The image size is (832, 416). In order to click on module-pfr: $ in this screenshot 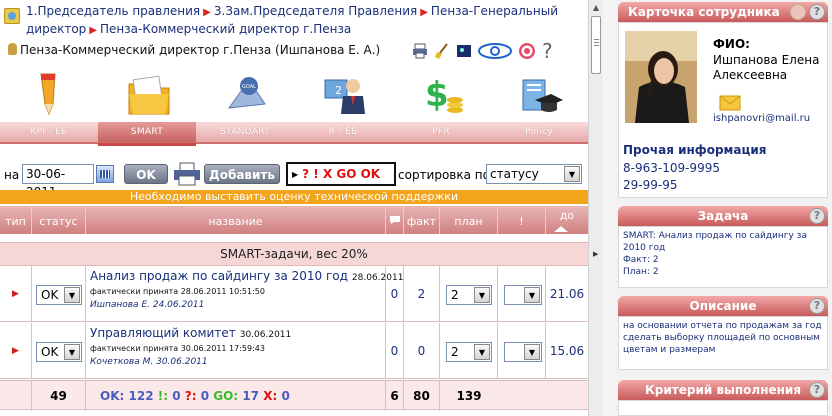, I will do `click(441, 93)`.